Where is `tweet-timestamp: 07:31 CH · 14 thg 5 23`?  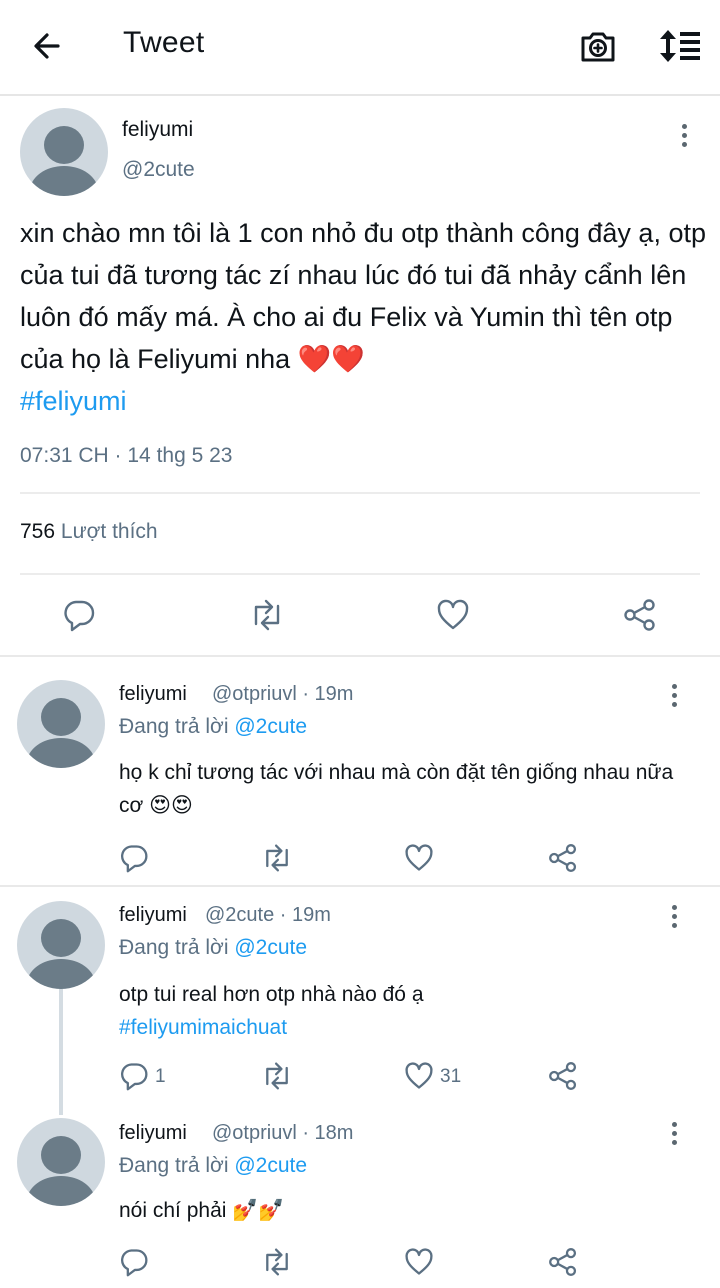
tweet-timestamp: 07:31 CH · 14 thg 5 23 is located at coordinates (126, 455).